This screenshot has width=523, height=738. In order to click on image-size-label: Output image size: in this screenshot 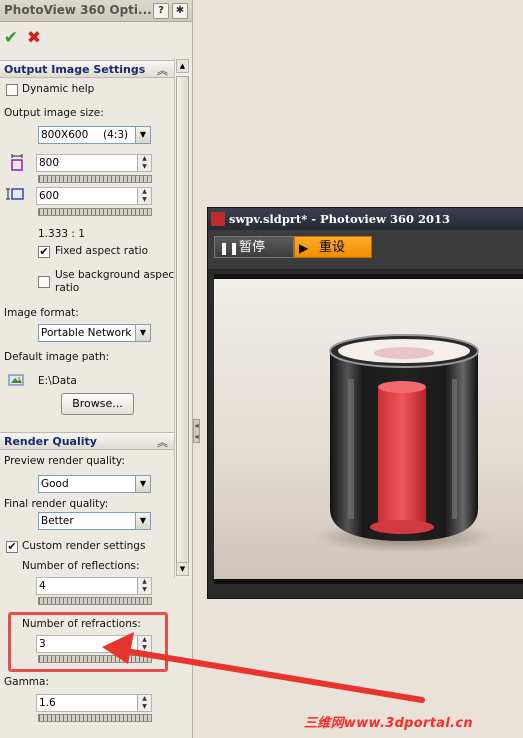, I will do `click(54, 113)`.